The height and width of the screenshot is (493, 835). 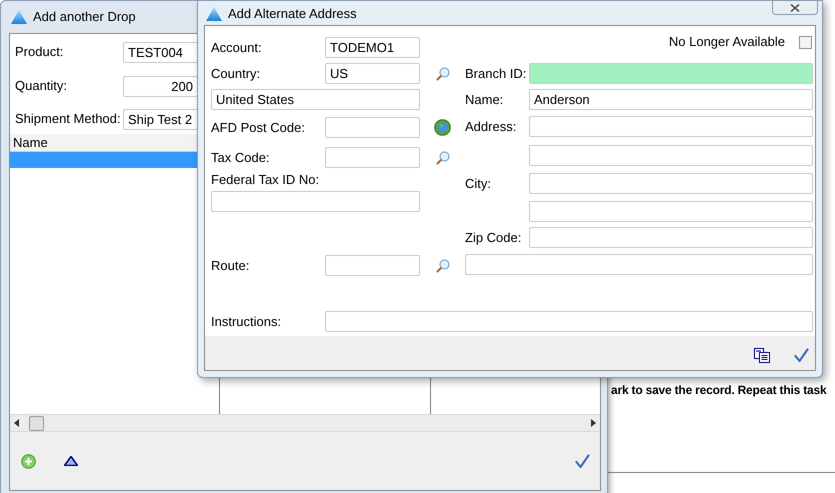 What do you see at coordinates (265, 180) in the screenshot?
I see `field-label: Federal Tax ID No:` at bounding box center [265, 180].